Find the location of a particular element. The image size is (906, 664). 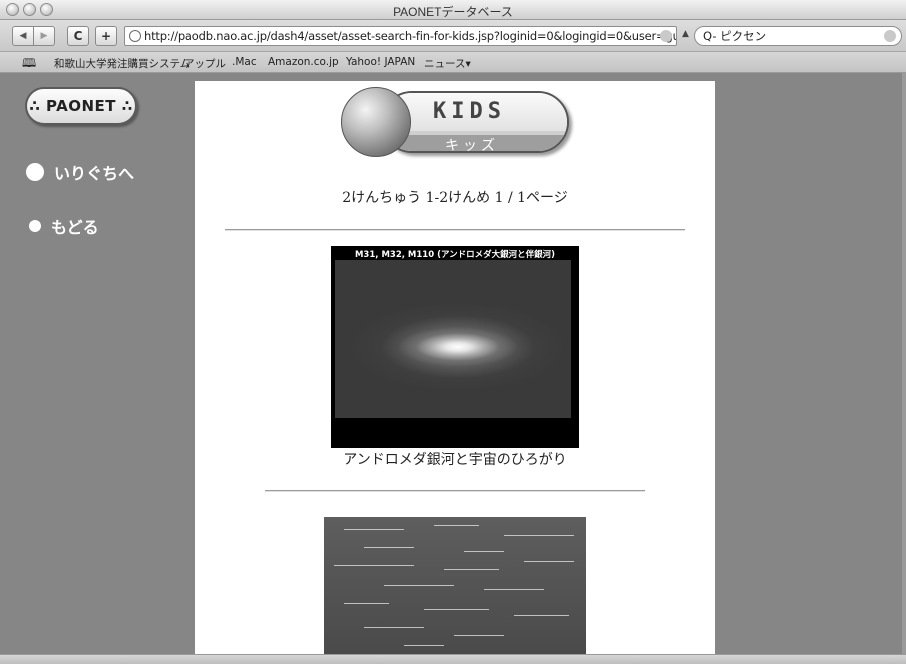

paonet-logo-text: ∴ PAONET ∴ is located at coordinates (81, 106).